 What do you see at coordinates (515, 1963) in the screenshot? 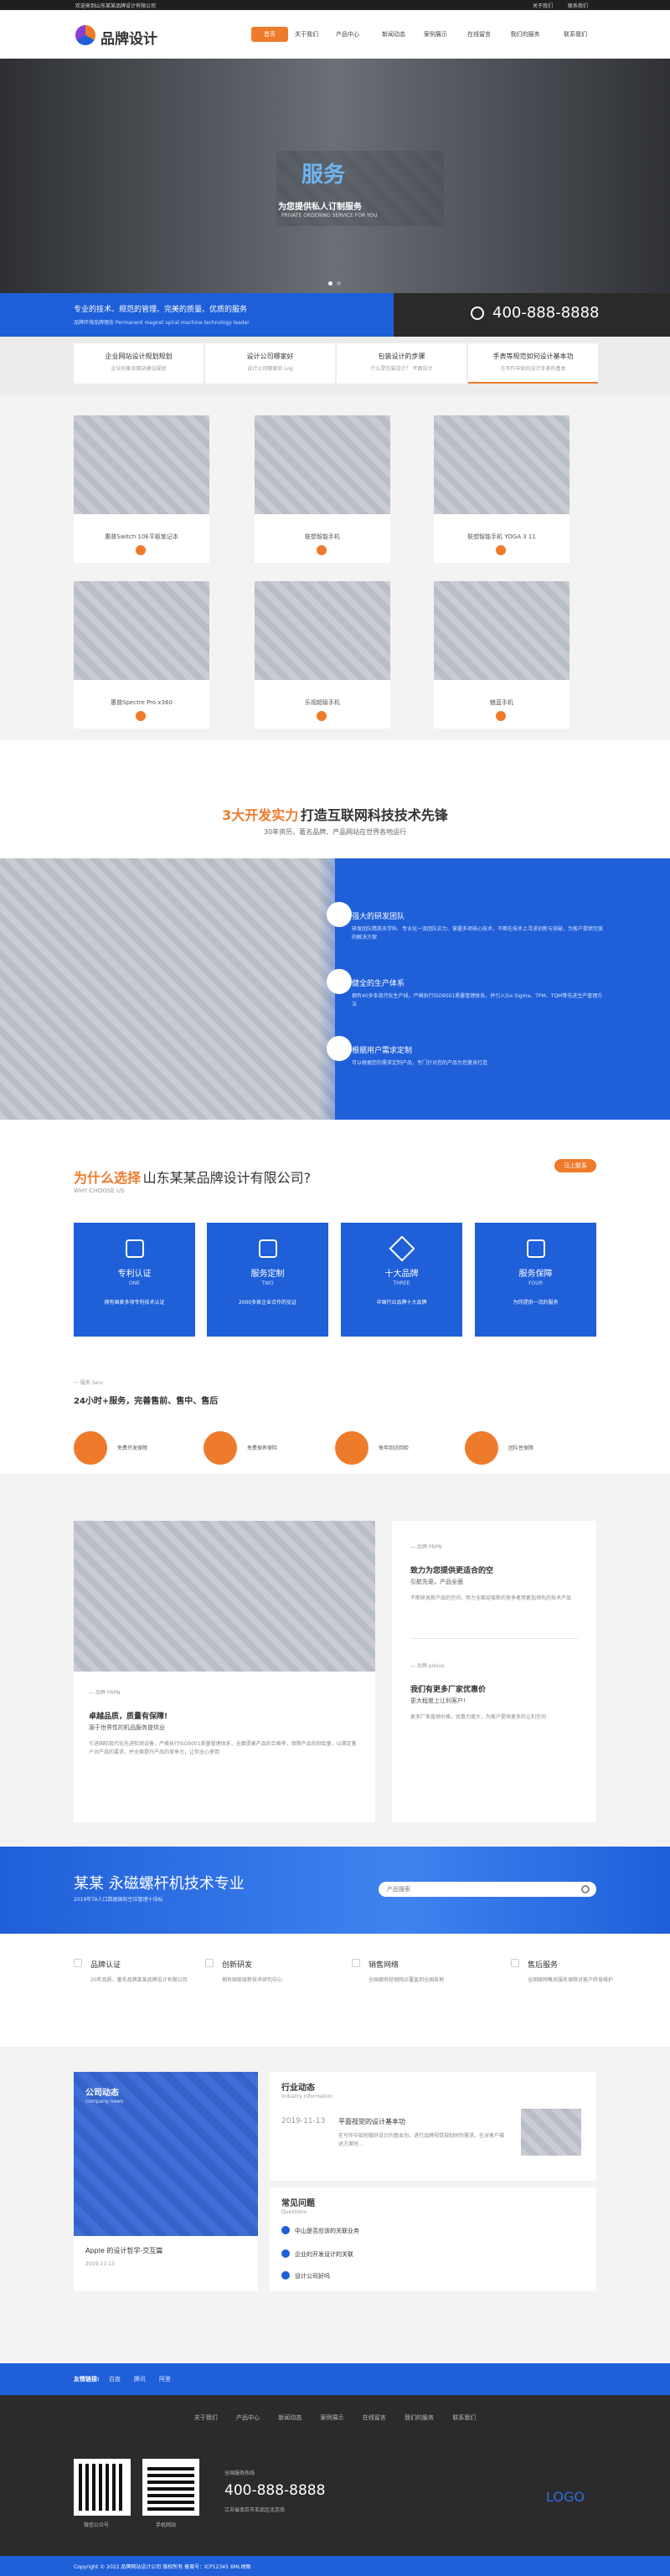
I see `after-sale-icon` at bounding box center [515, 1963].